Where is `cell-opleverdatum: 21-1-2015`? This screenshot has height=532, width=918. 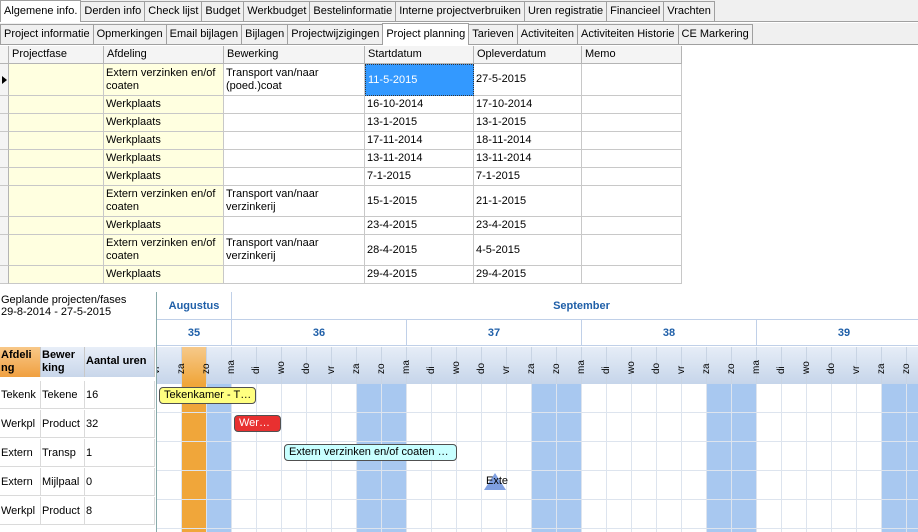 cell-opleverdatum: 21-1-2015 is located at coordinates (528, 201).